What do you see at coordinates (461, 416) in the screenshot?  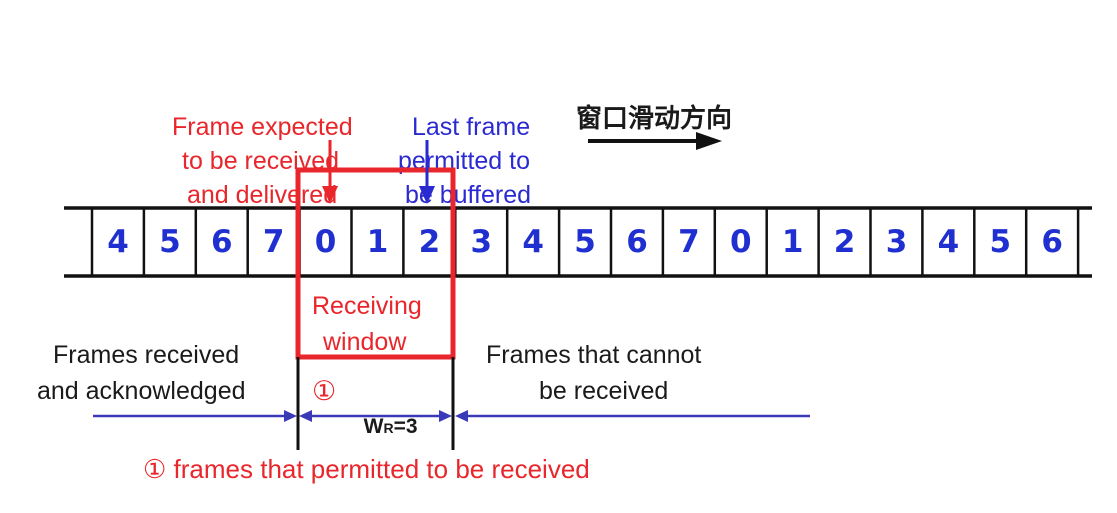 I see `cannot-range-arrow-head` at bounding box center [461, 416].